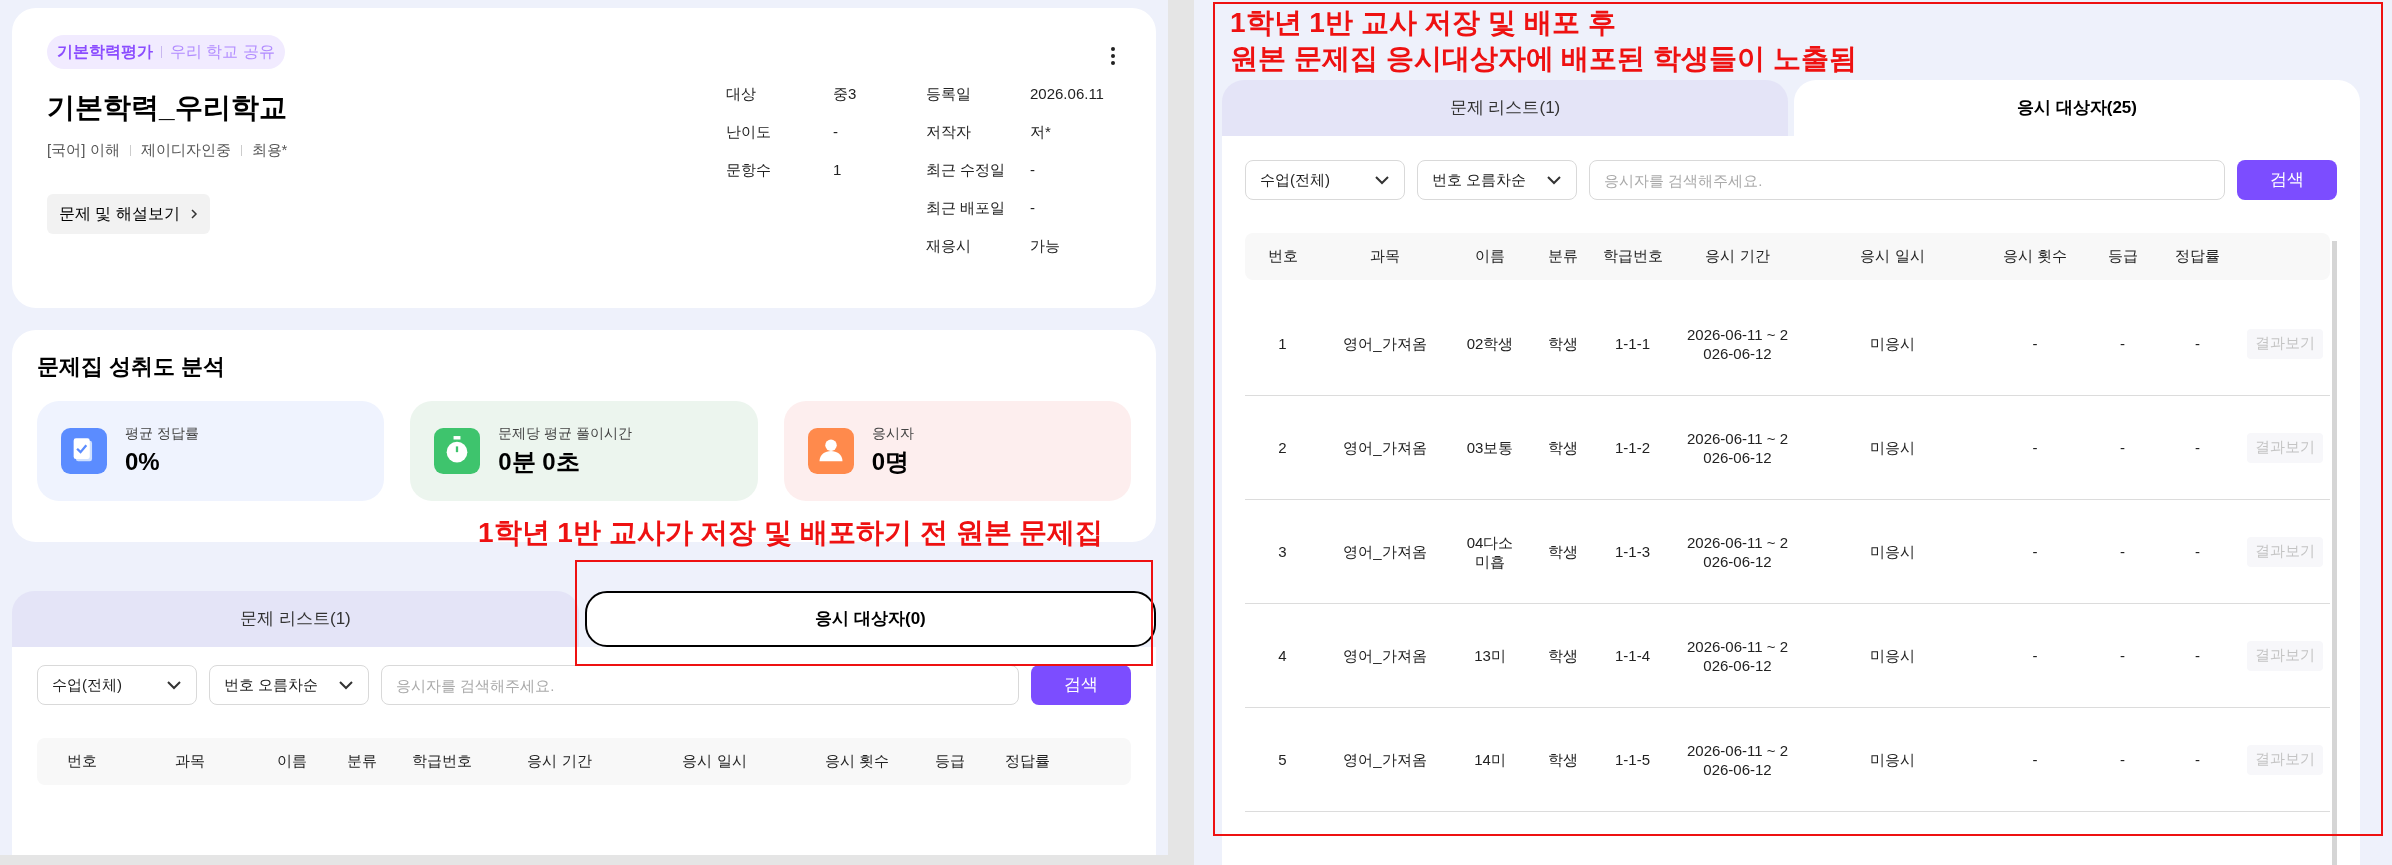 The height and width of the screenshot is (865, 2392). What do you see at coordinates (189, 761) in the screenshot?
I see `column-header: 과목` at bounding box center [189, 761].